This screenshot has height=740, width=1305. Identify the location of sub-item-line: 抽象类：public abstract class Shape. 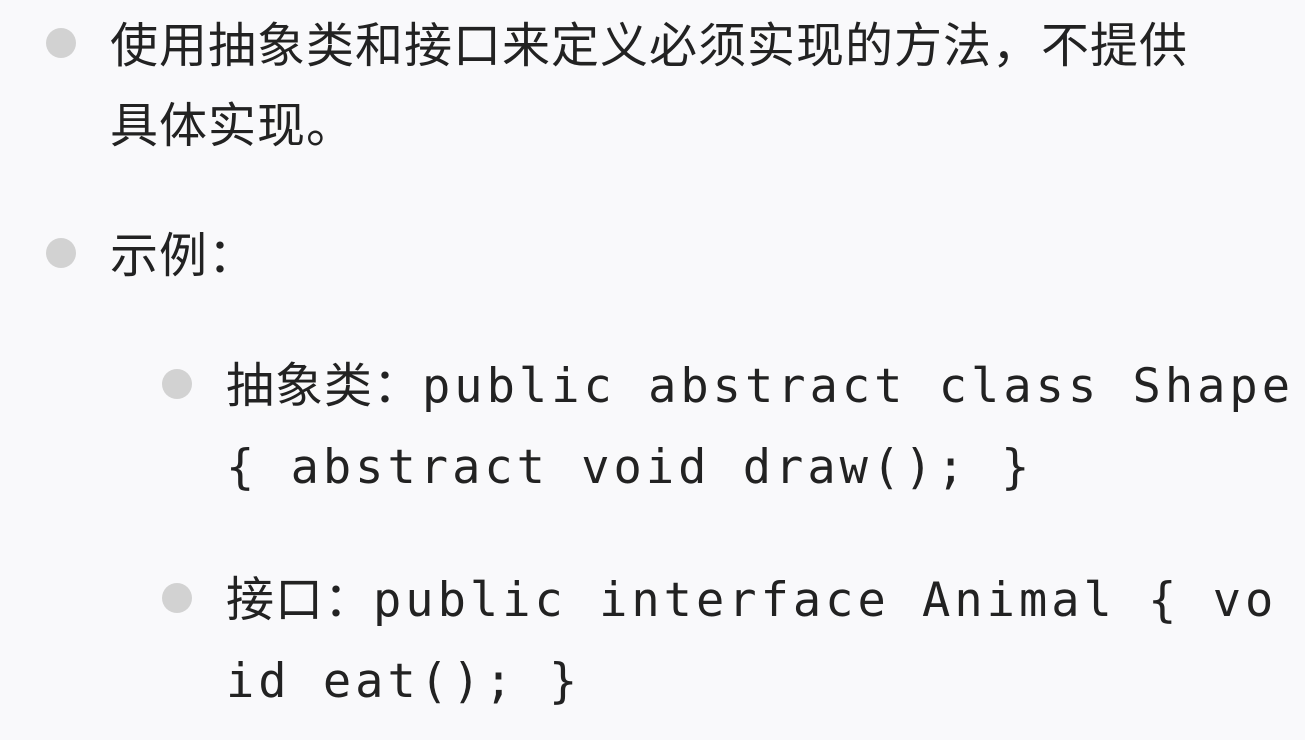
(760, 386).